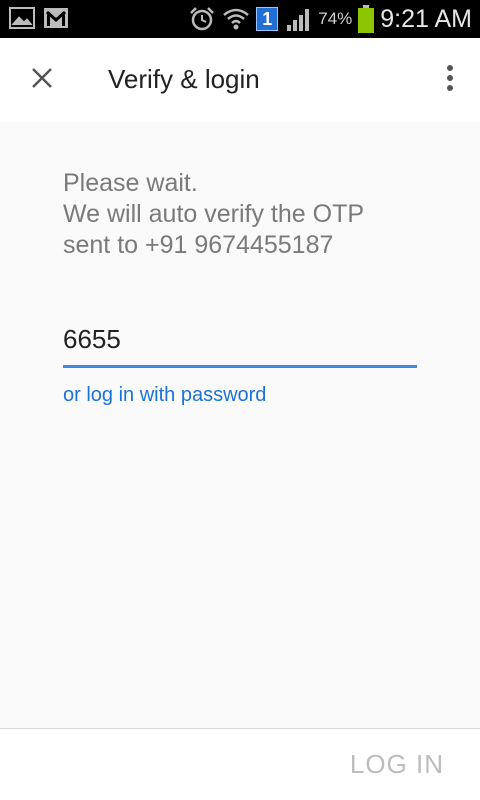 The image size is (480, 800). I want to click on login-with-password-link: or log in with password, so click(164, 395).